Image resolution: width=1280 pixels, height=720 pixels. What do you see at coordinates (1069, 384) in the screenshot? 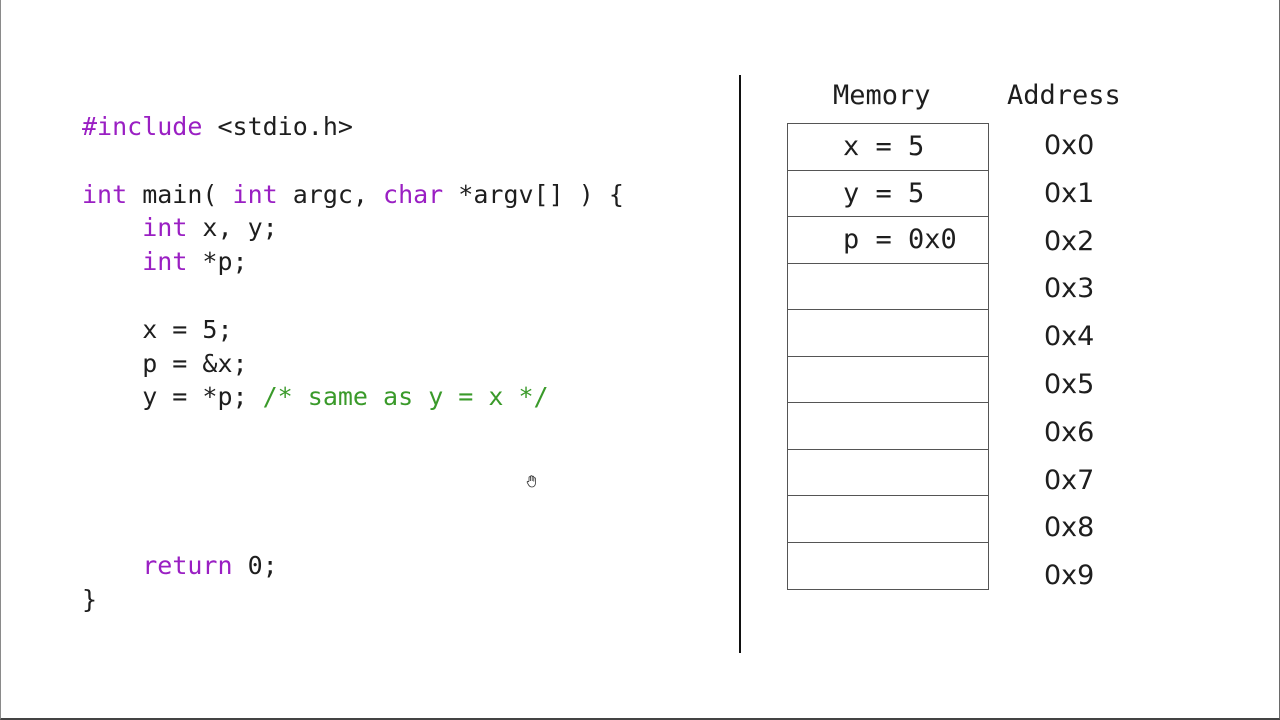
I see `address-label: 0x5` at bounding box center [1069, 384].